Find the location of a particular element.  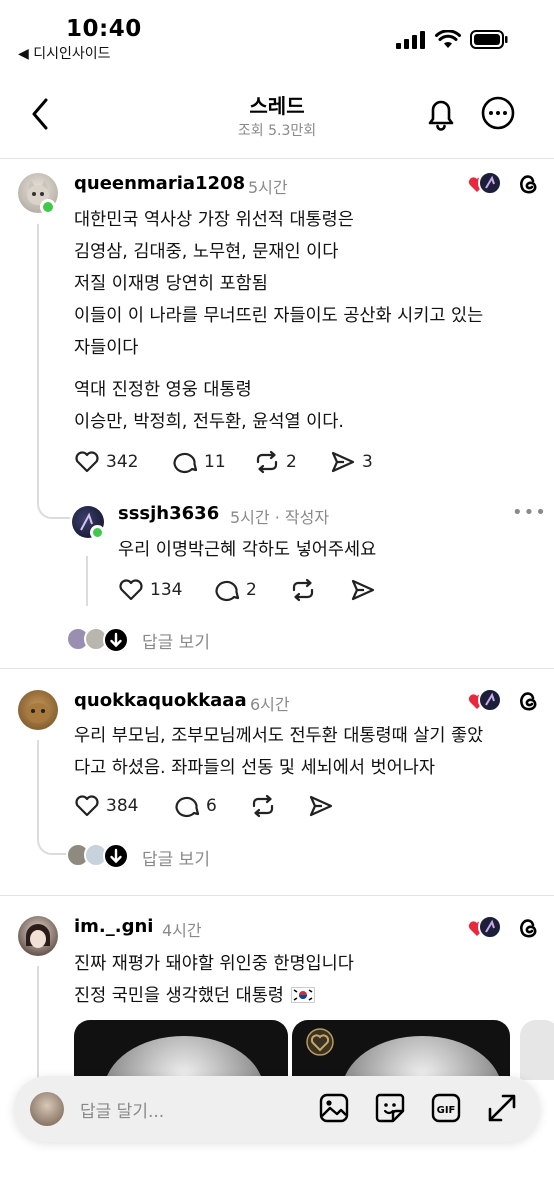

repost-icon is located at coordinates (263, 806).